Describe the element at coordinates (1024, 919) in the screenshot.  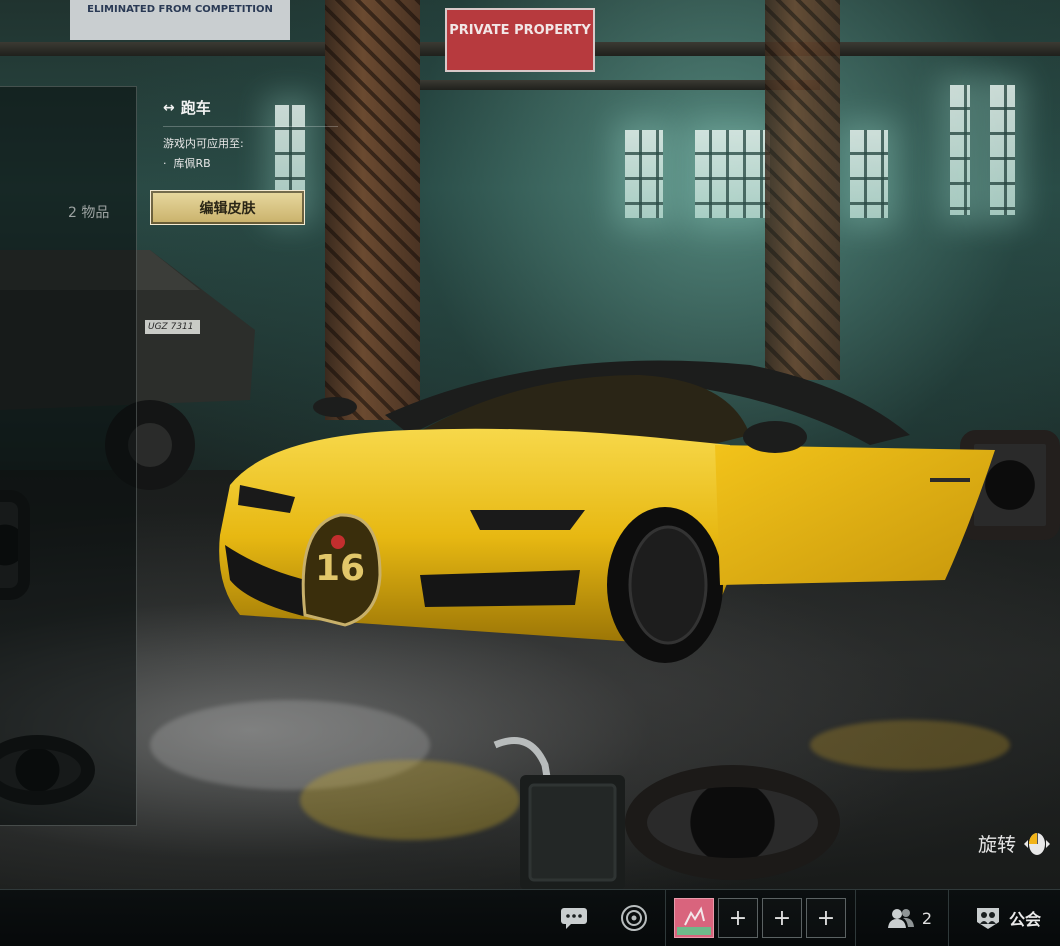
I see `guild-label: 公会` at that location.